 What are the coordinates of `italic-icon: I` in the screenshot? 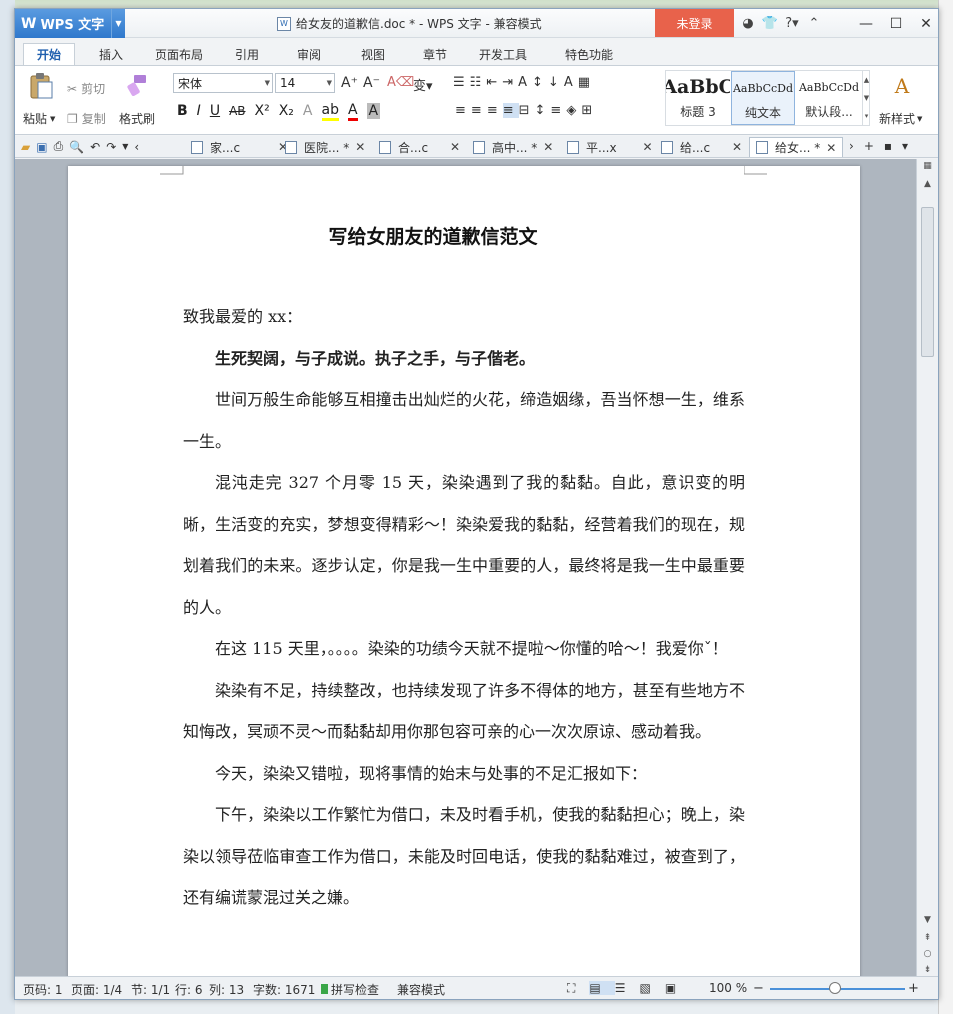 It's located at (199, 111).